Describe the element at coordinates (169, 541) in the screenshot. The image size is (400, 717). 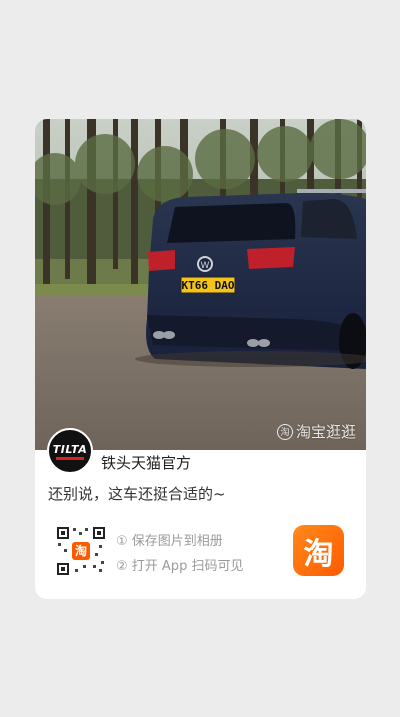
I see `instruction-save-image: ① 保存图片到相册` at that location.